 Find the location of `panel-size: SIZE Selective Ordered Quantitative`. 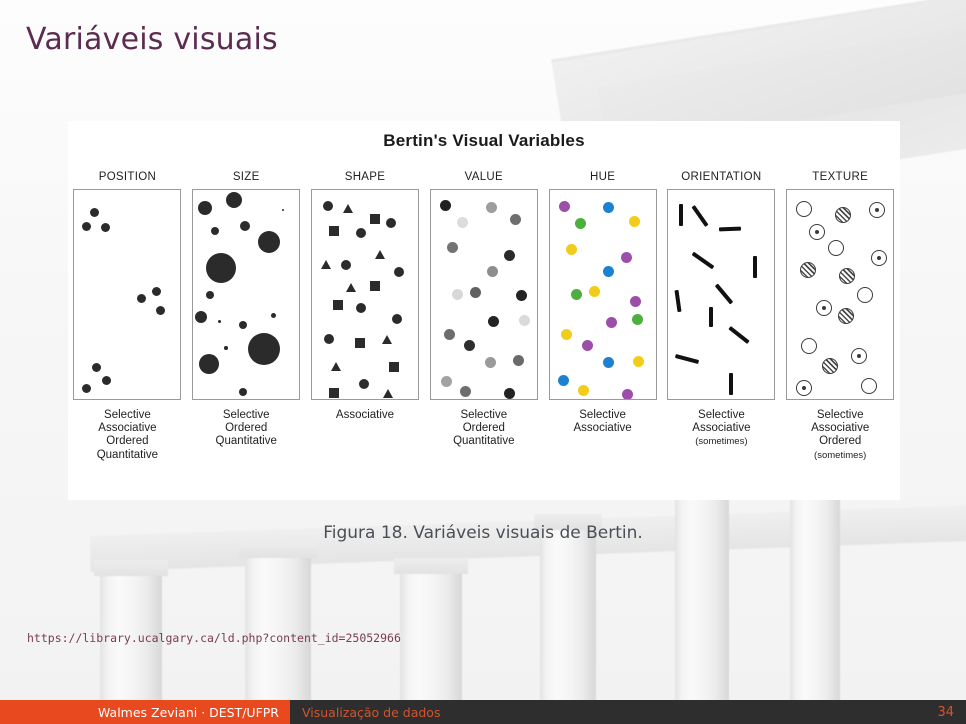

panel-size: SIZE Selective Ordered Quantitative is located at coordinates (246, 313).